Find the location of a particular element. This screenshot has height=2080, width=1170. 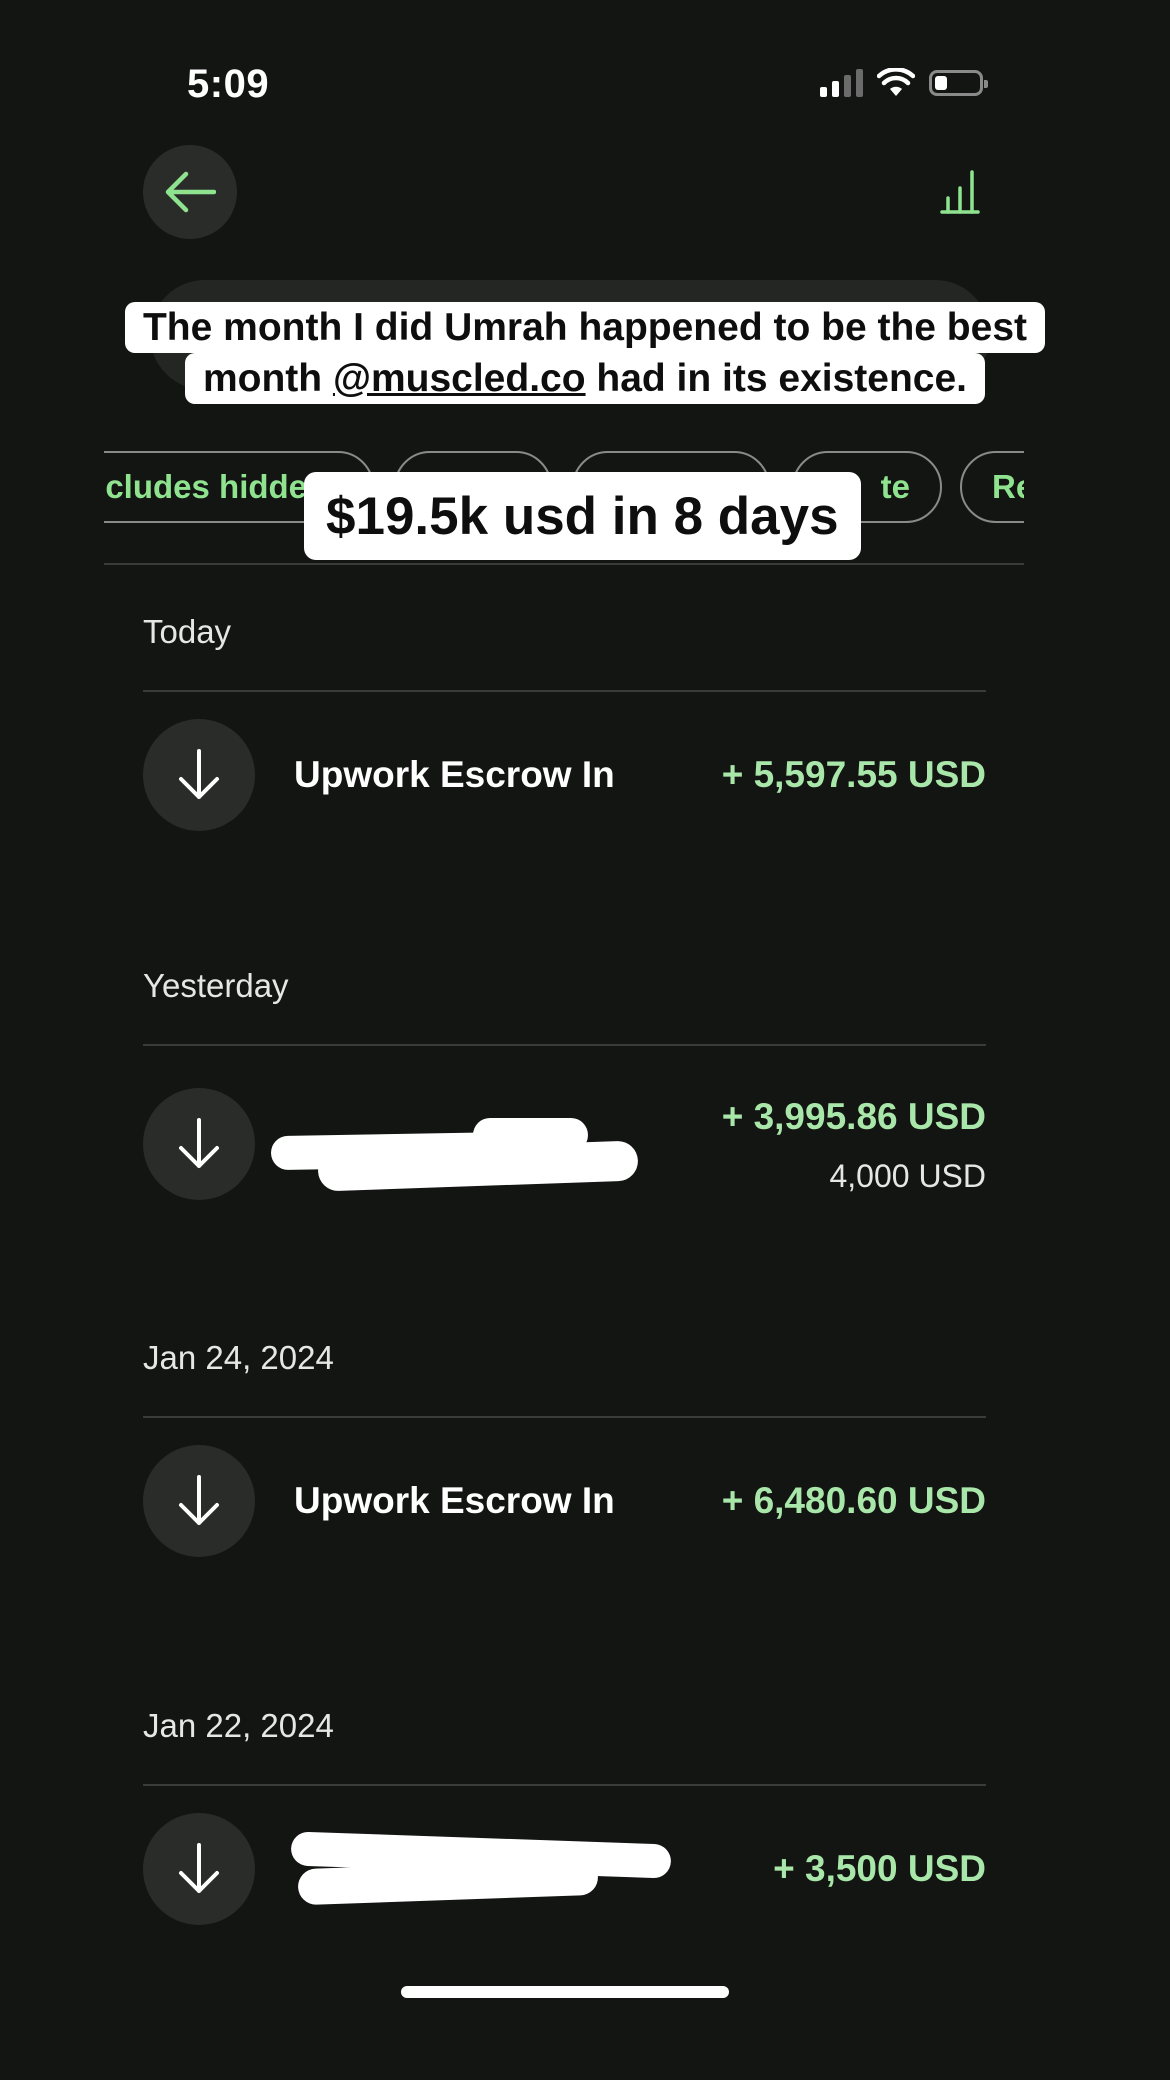

transaction-row: + 3,995.86 USD 4,000 USD is located at coordinates (564, 1156).